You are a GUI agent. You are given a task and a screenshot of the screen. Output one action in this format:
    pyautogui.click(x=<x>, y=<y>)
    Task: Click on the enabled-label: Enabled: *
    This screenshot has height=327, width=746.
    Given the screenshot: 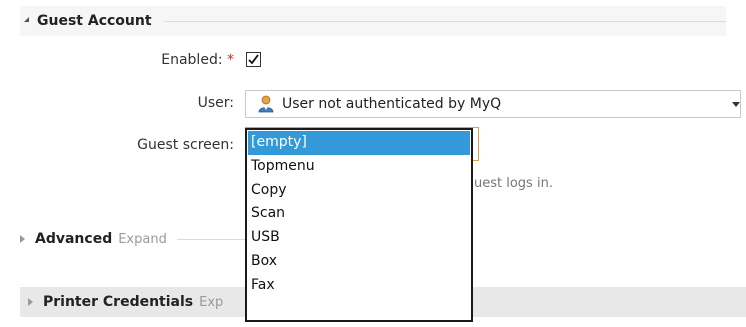 What is the action you would take?
    pyautogui.click(x=197, y=60)
    